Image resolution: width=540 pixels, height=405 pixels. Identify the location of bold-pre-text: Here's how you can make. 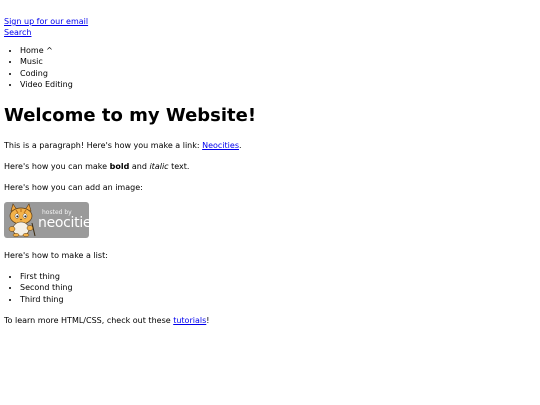
(57, 167).